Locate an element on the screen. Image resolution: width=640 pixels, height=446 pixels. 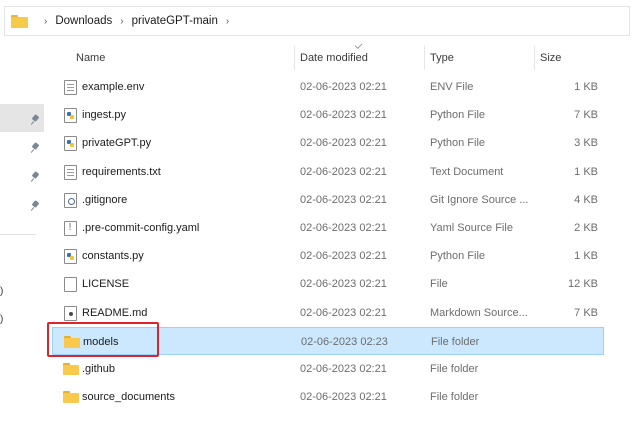
file-date-modified: 02-06-2023 02:23 is located at coordinates (344, 341).